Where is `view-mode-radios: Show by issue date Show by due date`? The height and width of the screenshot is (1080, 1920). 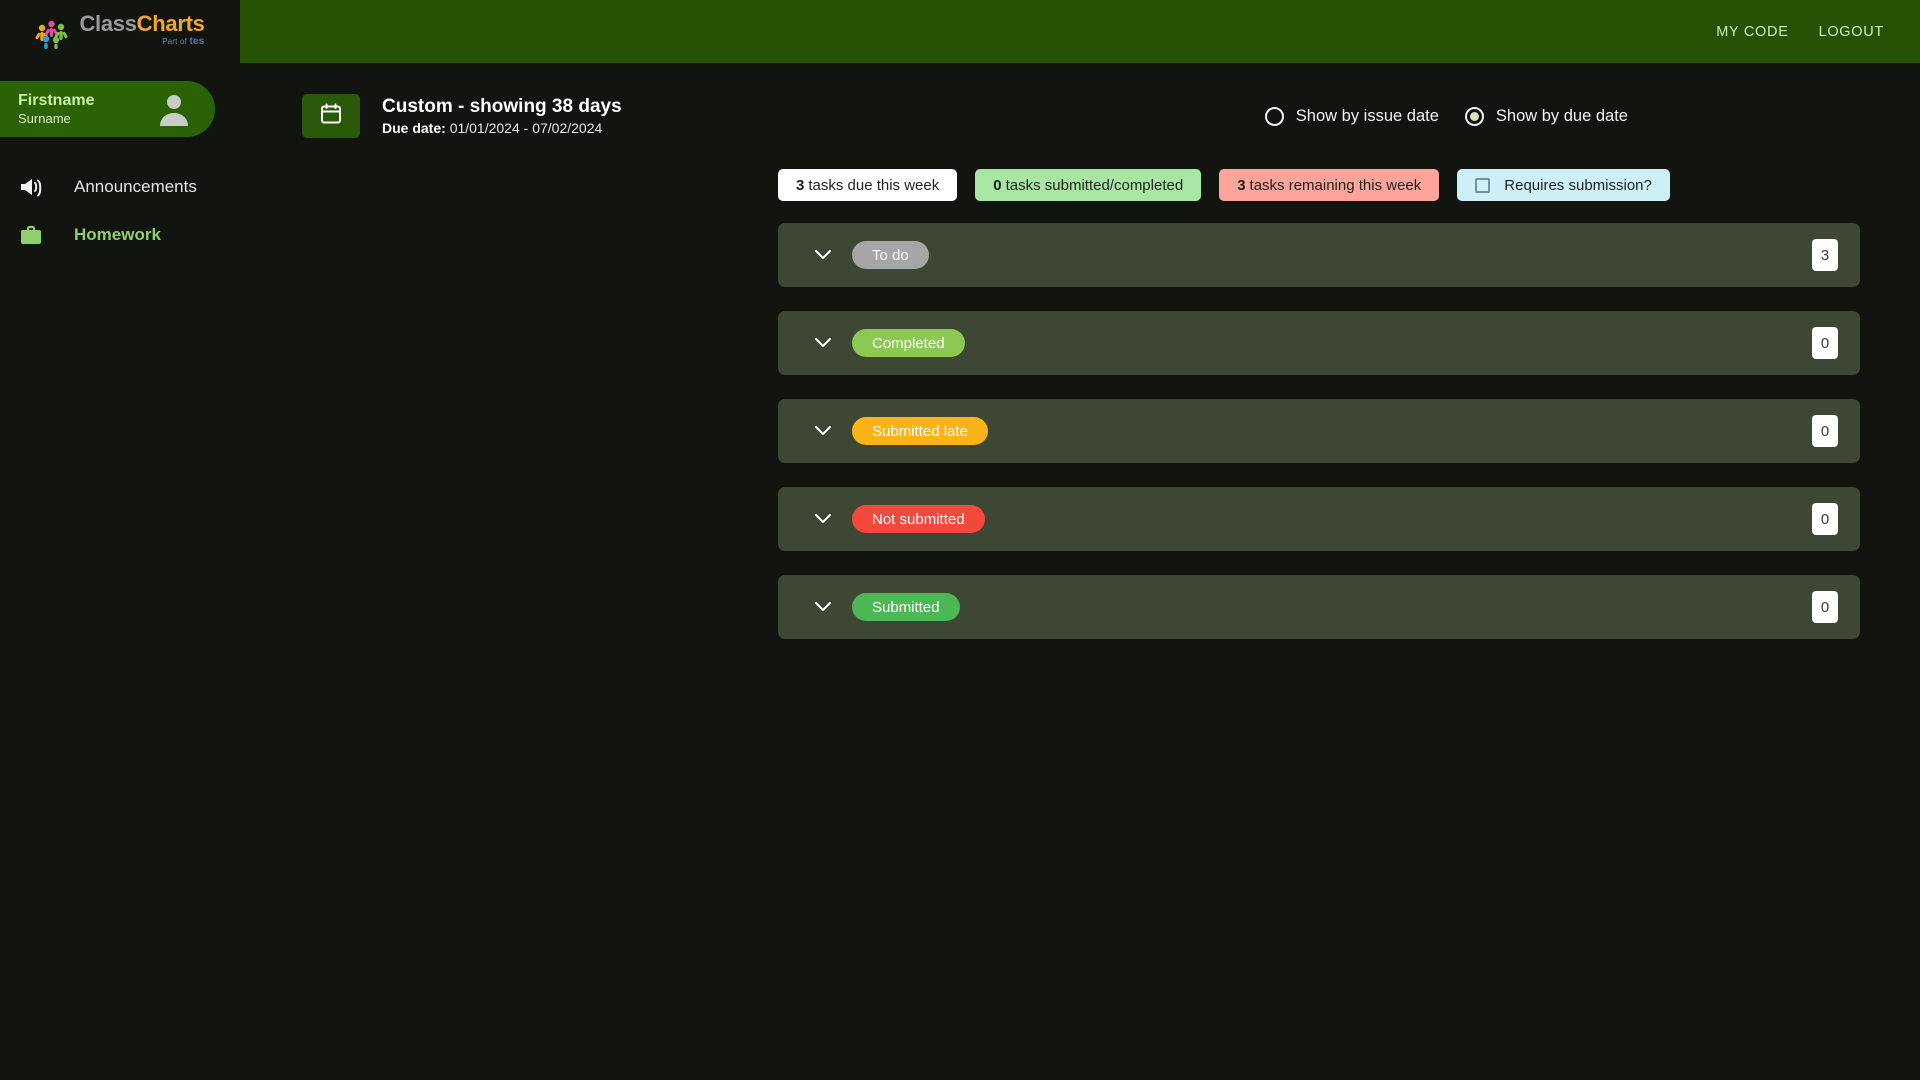 view-mode-radios: Show by issue date Show by due date is located at coordinates (1574, 116).